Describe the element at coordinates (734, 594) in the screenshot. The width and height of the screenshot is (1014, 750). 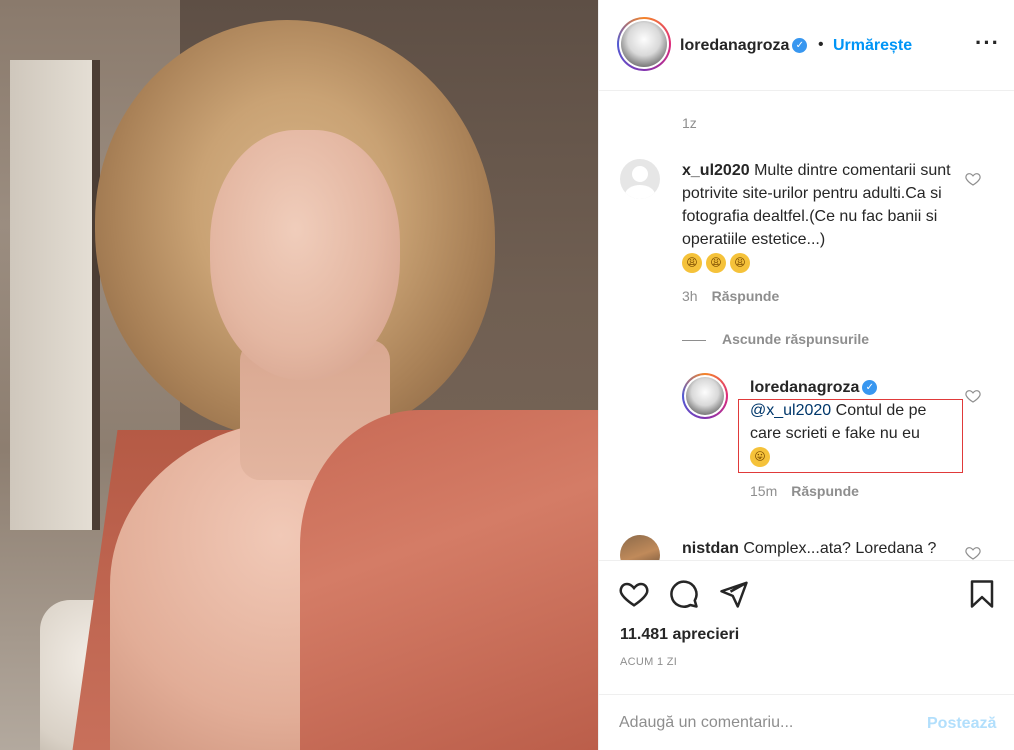
I see `share-icon` at that location.